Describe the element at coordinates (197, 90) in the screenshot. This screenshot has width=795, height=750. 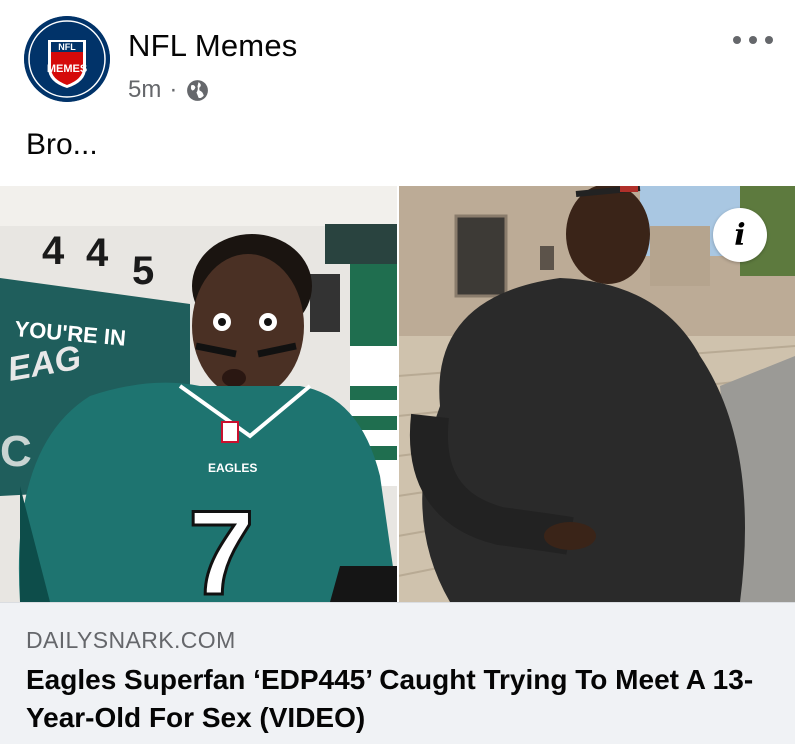
I see `globe-icon` at that location.